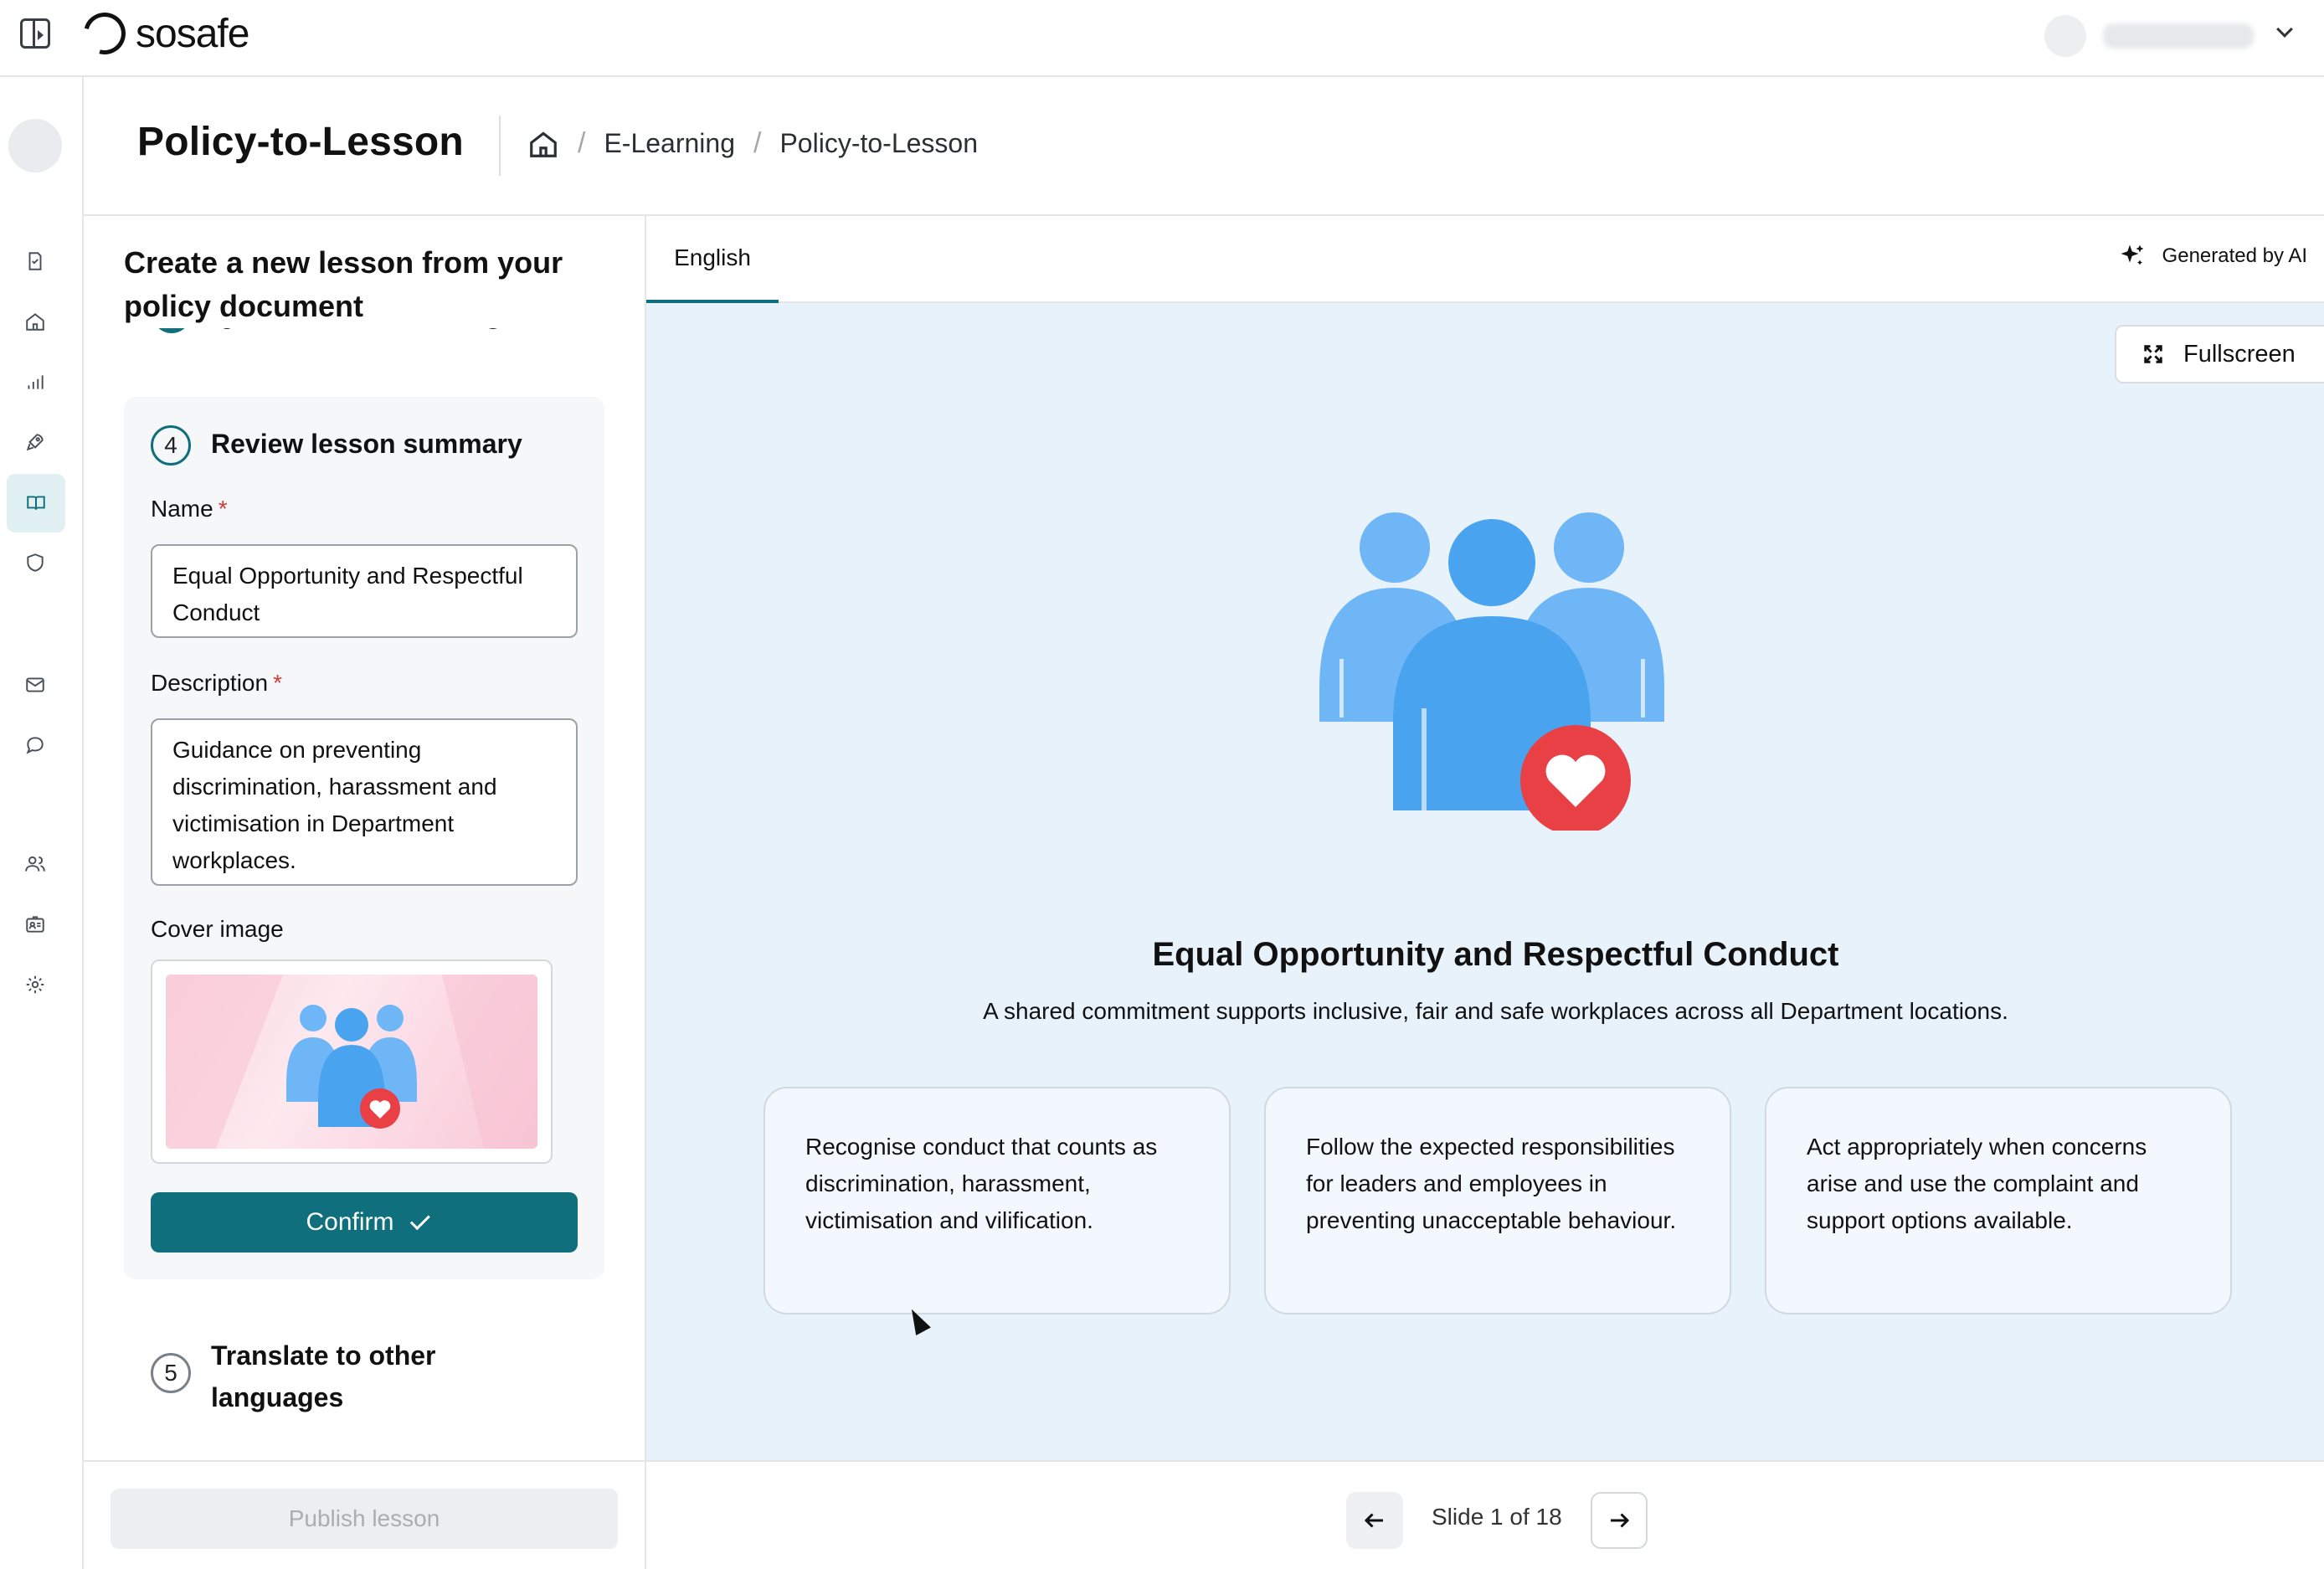  I want to click on mail-icon, so click(35, 685).